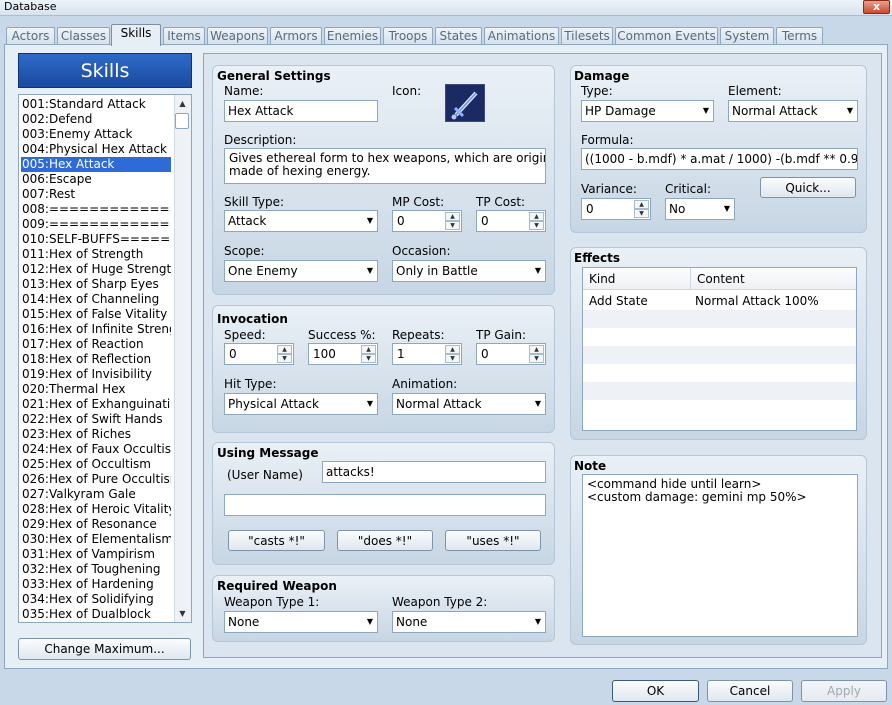 The width and height of the screenshot is (892, 705). I want to click on weapon-type-2-select: None ▼, so click(469, 622).